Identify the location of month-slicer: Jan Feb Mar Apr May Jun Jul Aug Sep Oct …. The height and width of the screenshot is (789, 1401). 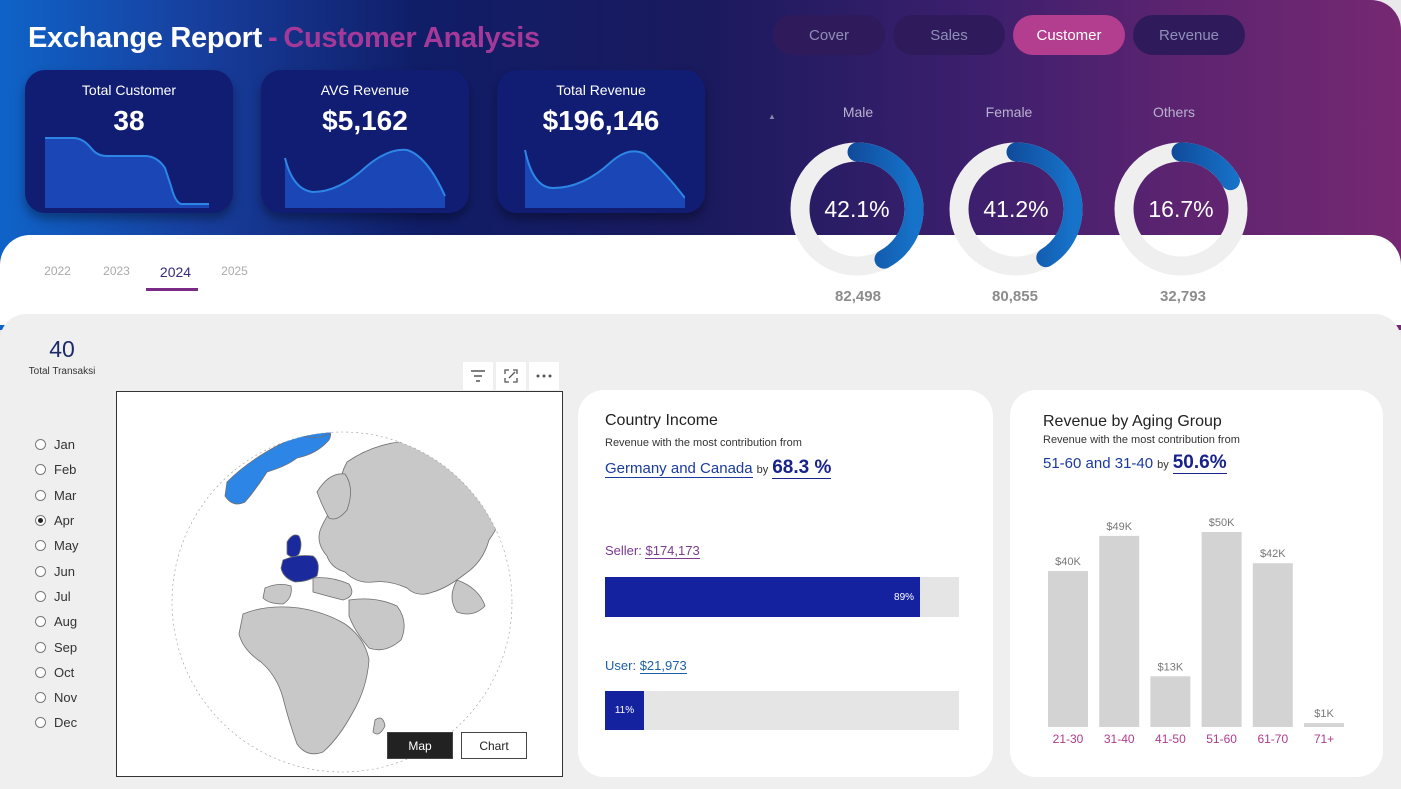
(57, 584).